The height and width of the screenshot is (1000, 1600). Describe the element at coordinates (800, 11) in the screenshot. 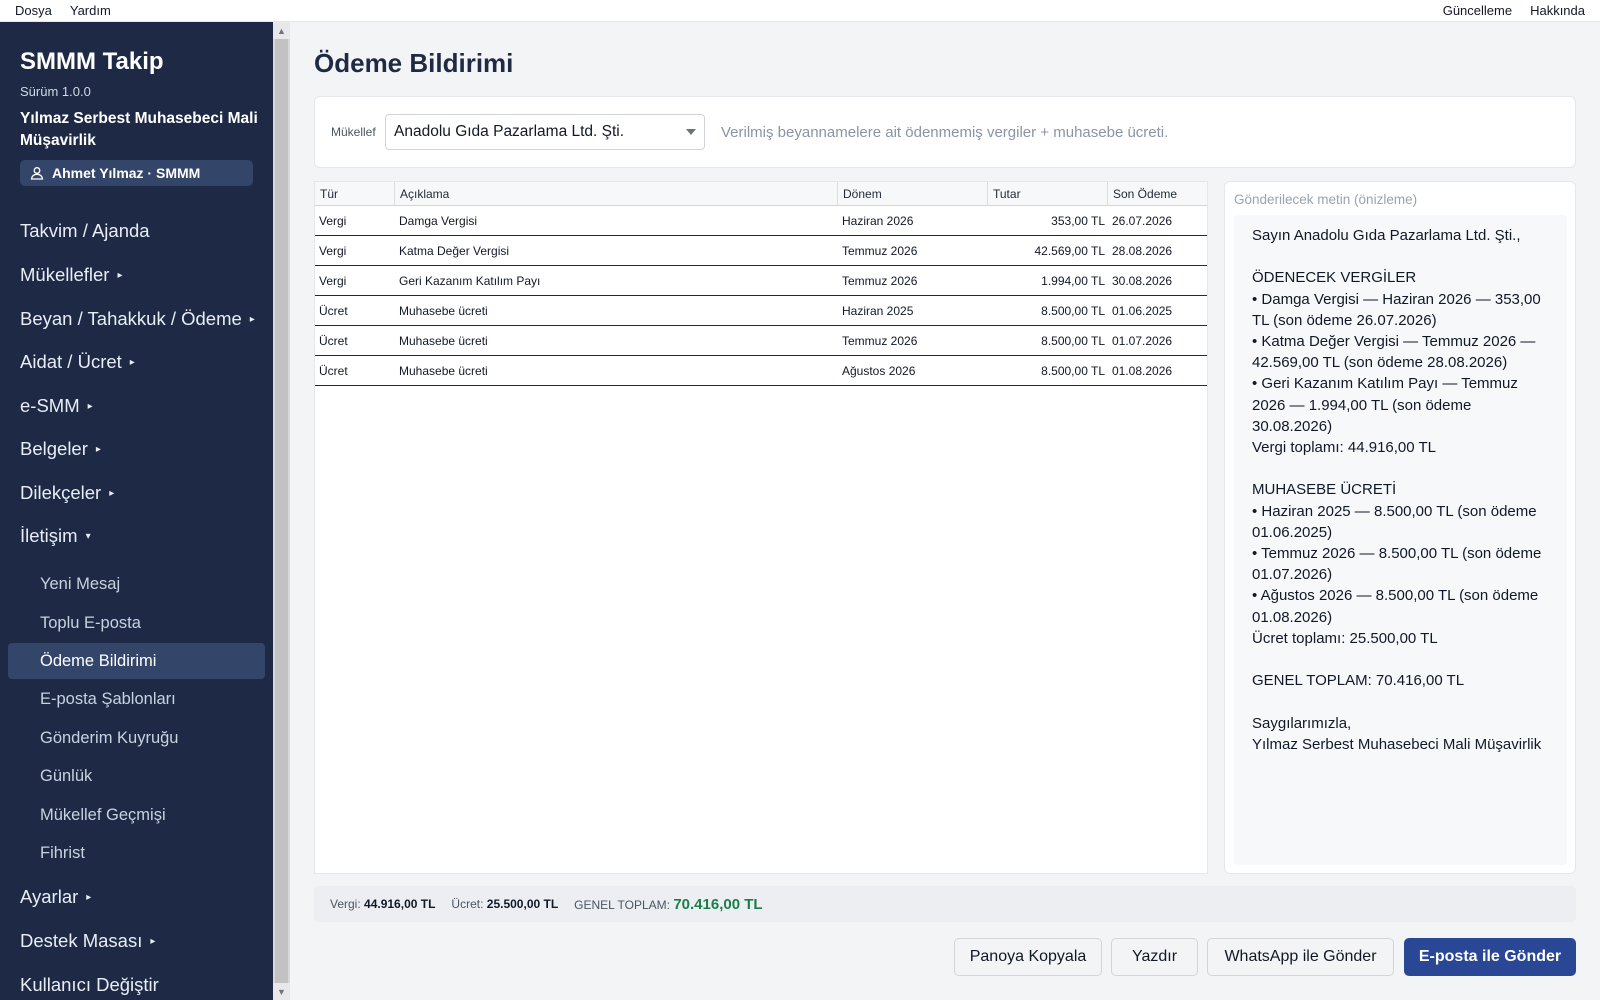

I see `menubar: Dosya Yardım Güncelleme Hakkında` at that location.